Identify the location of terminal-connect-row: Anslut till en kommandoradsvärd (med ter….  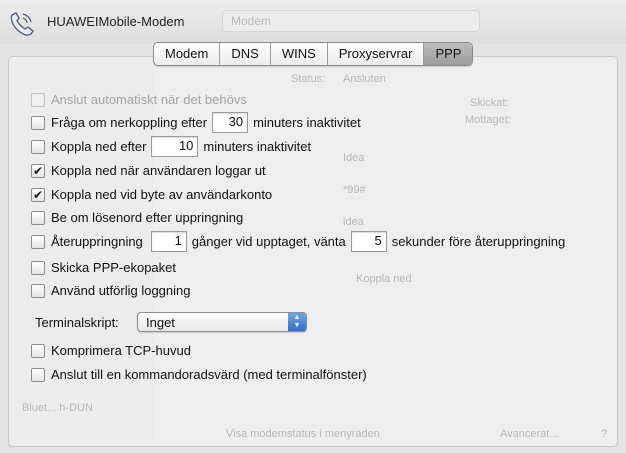
(199, 374).